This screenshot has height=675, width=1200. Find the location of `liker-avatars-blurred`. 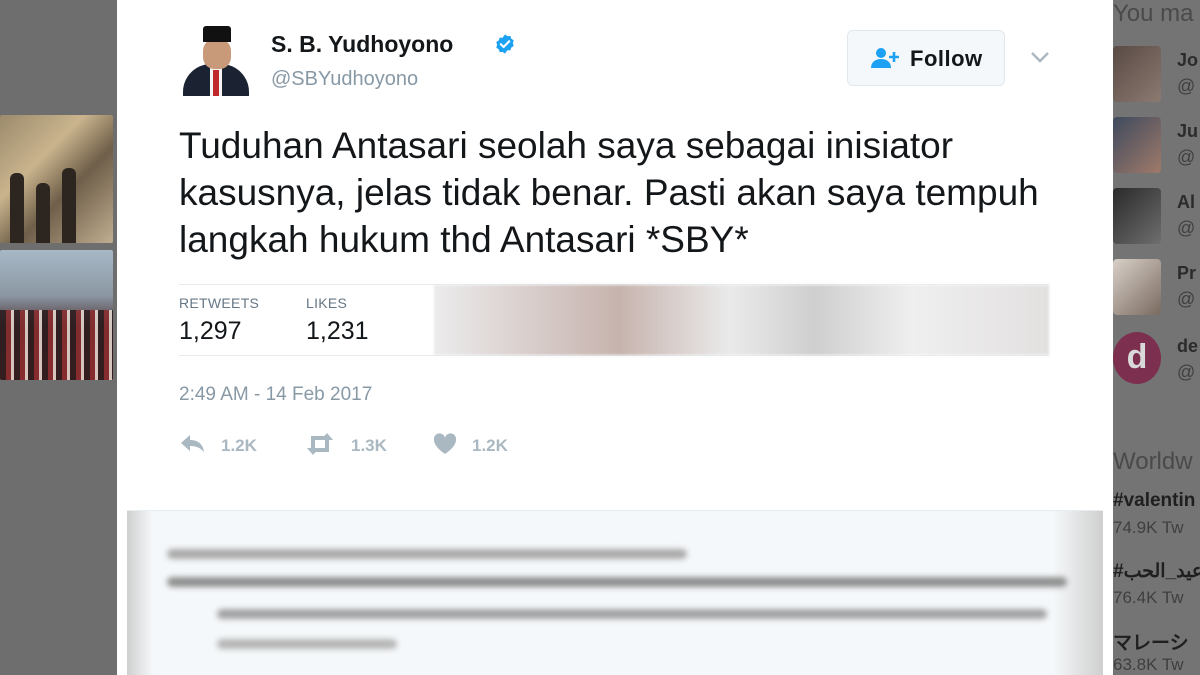

liker-avatars-blurred is located at coordinates (741, 320).